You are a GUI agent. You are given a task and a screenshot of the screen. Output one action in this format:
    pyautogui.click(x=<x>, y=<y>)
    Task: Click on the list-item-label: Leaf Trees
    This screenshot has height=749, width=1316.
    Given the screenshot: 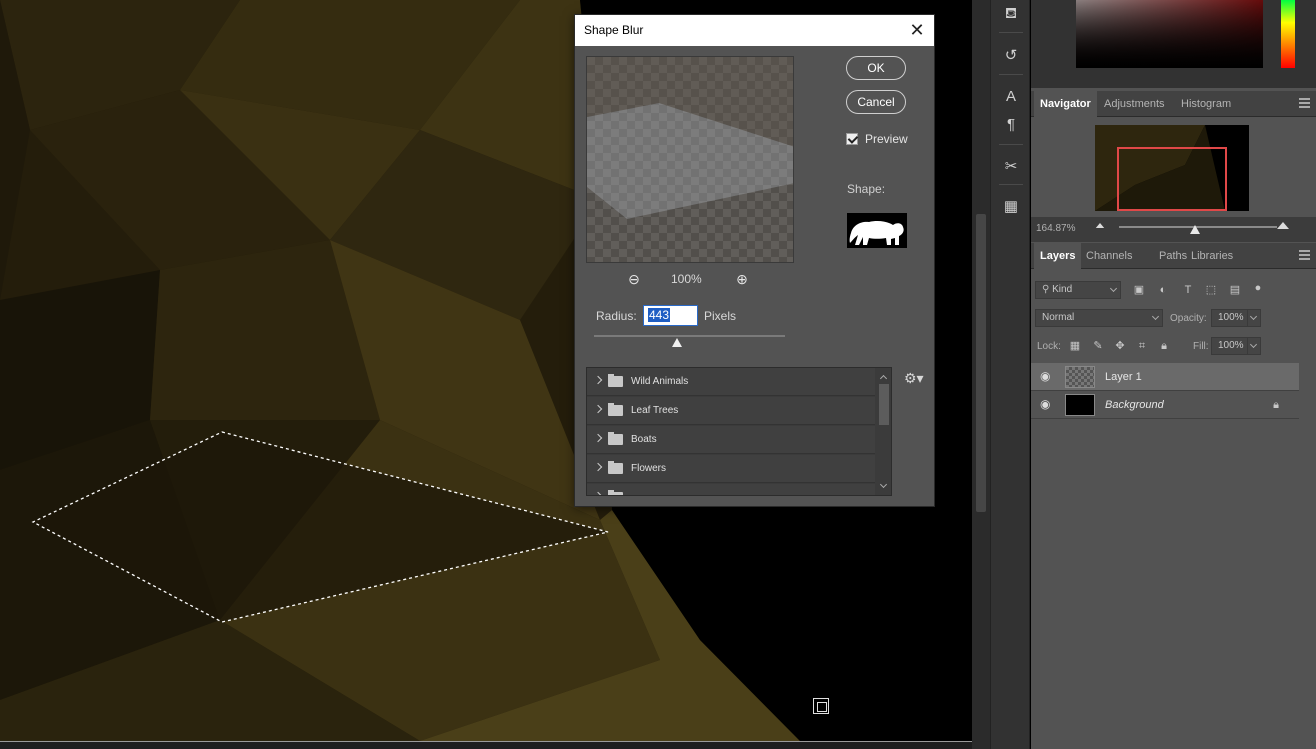 What is the action you would take?
    pyautogui.click(x=655, y=410)
    